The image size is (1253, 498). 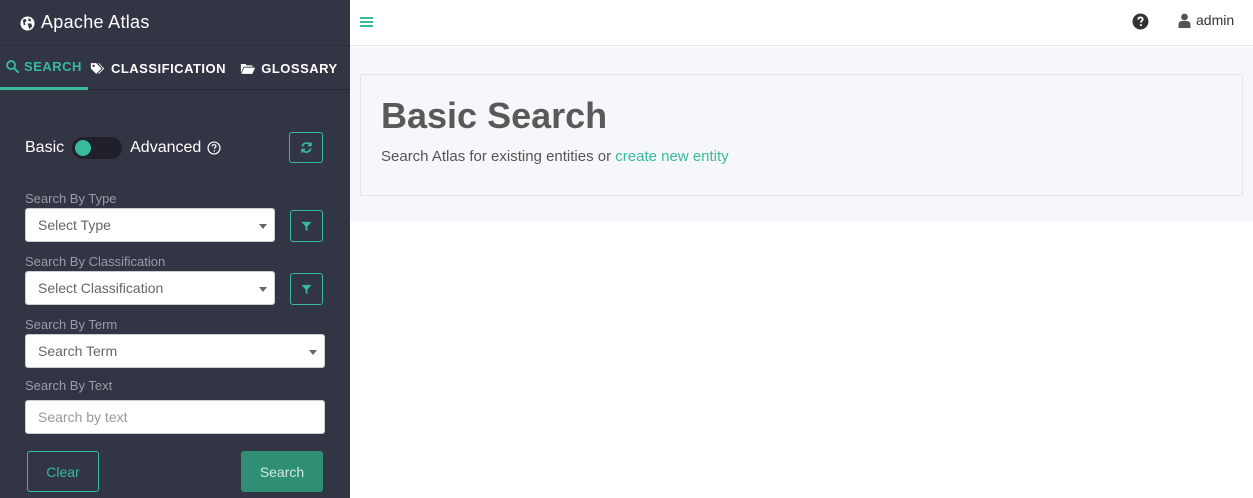 I want to click on clear-button: Clear, so click(x=63, y=471).